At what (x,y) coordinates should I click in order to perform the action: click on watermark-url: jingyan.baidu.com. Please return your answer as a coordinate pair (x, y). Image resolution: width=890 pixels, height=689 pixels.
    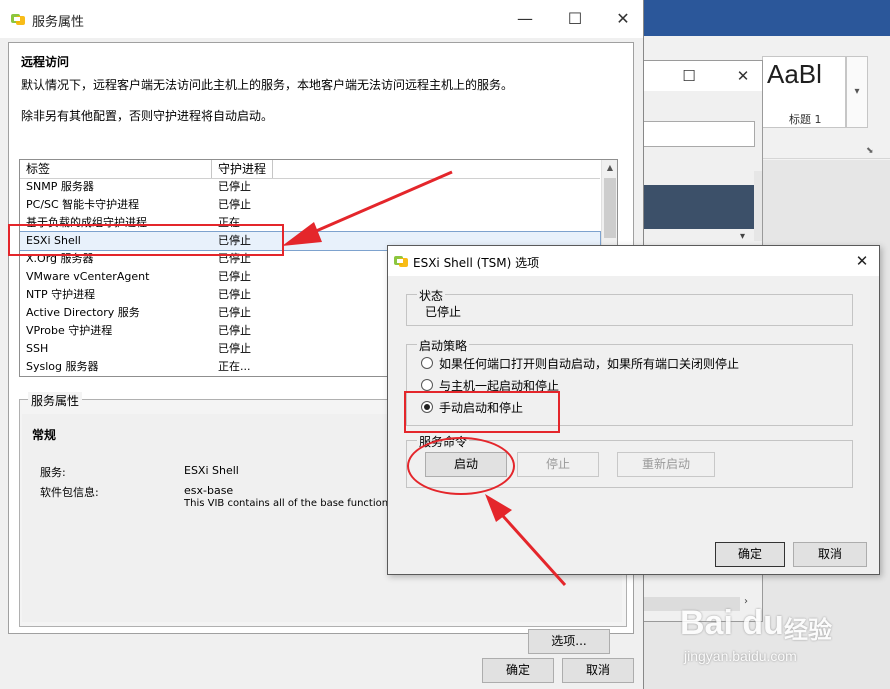
    Looking at the image, I should click on (740, 656).